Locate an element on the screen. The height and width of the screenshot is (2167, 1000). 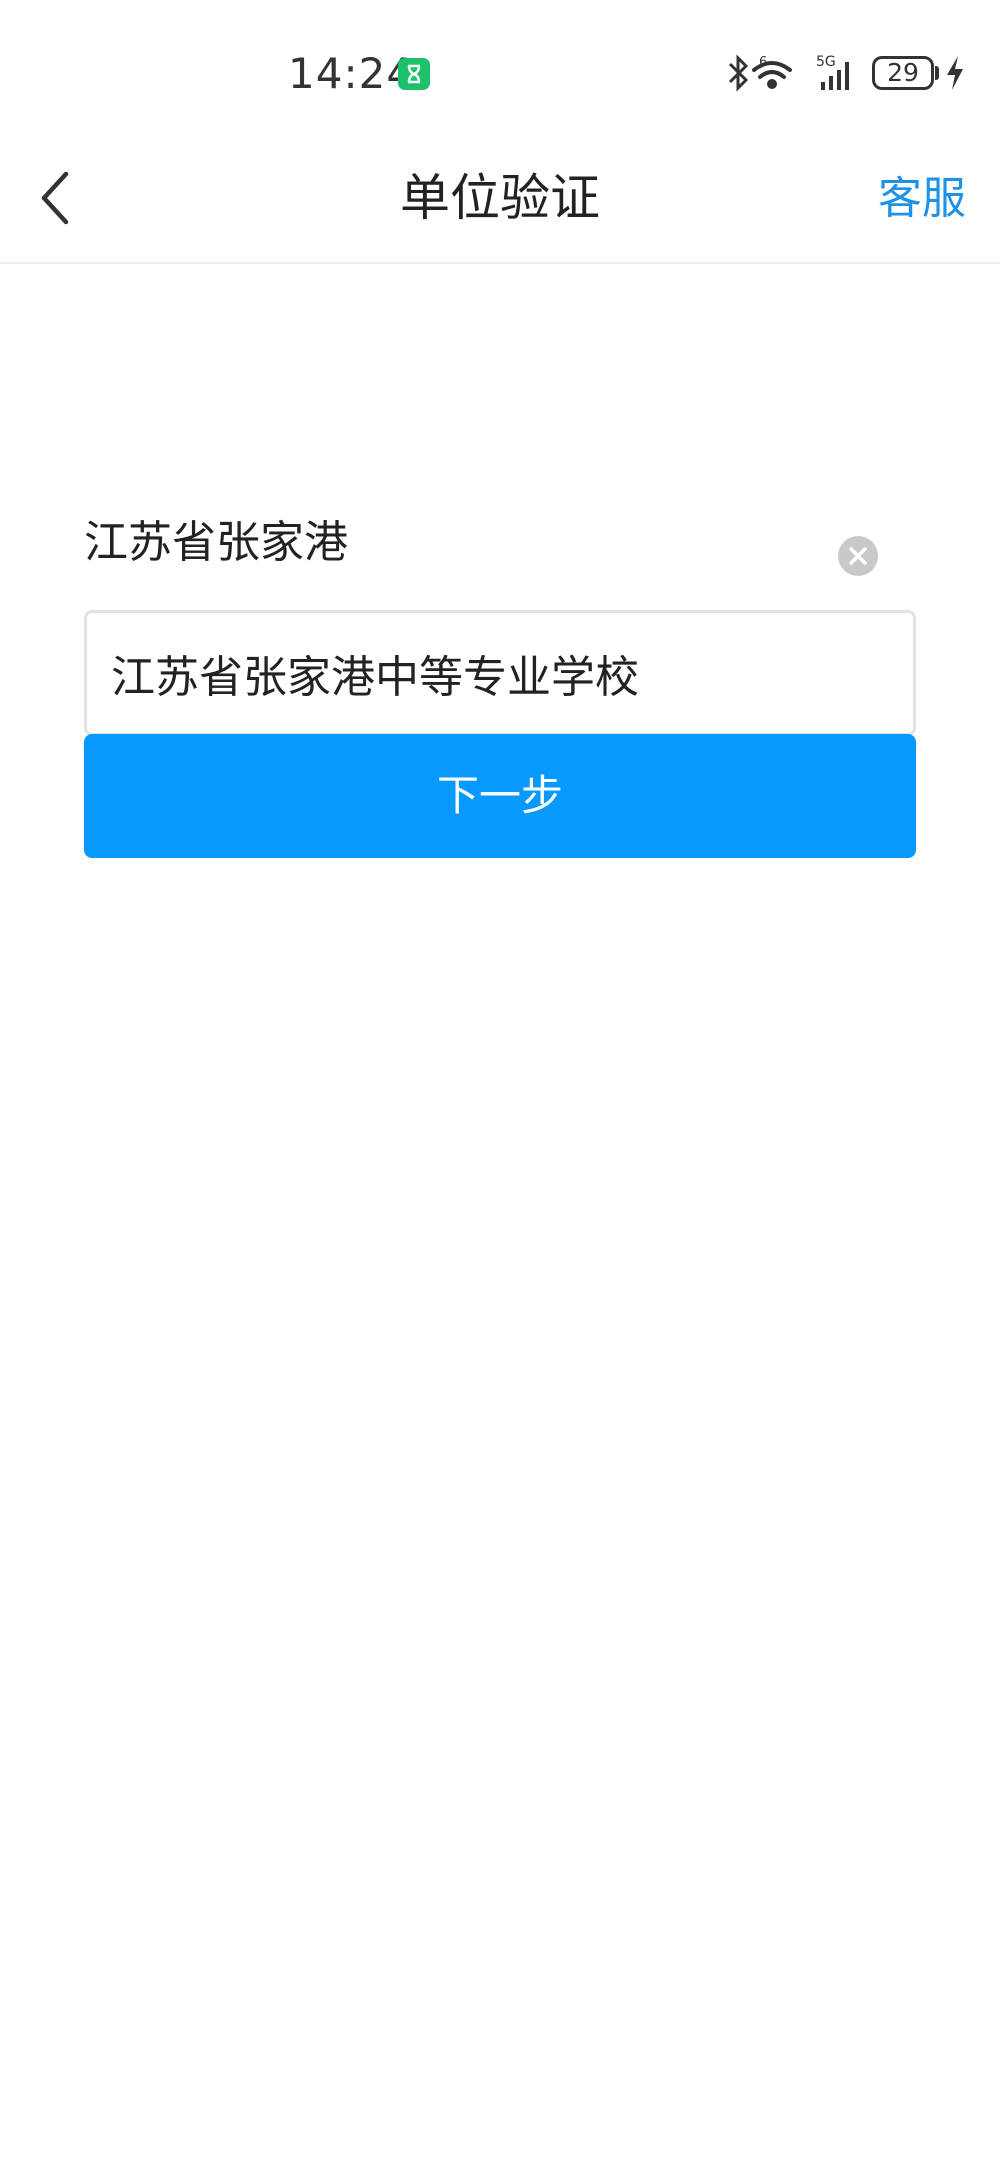
customer-service-link: 客服 is located at coordinates (922, 199).